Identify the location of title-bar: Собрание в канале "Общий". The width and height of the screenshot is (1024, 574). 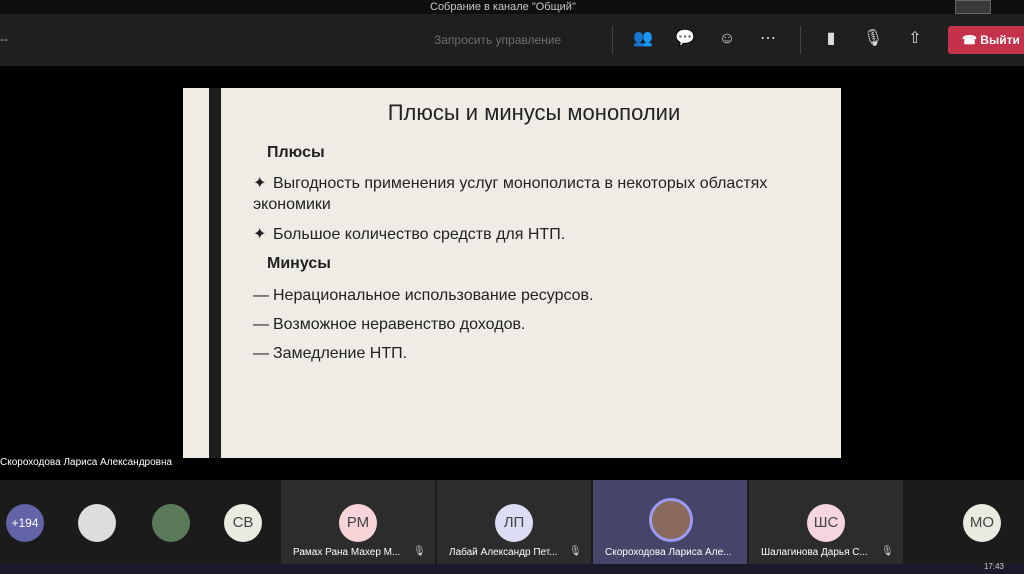
(512, 7).